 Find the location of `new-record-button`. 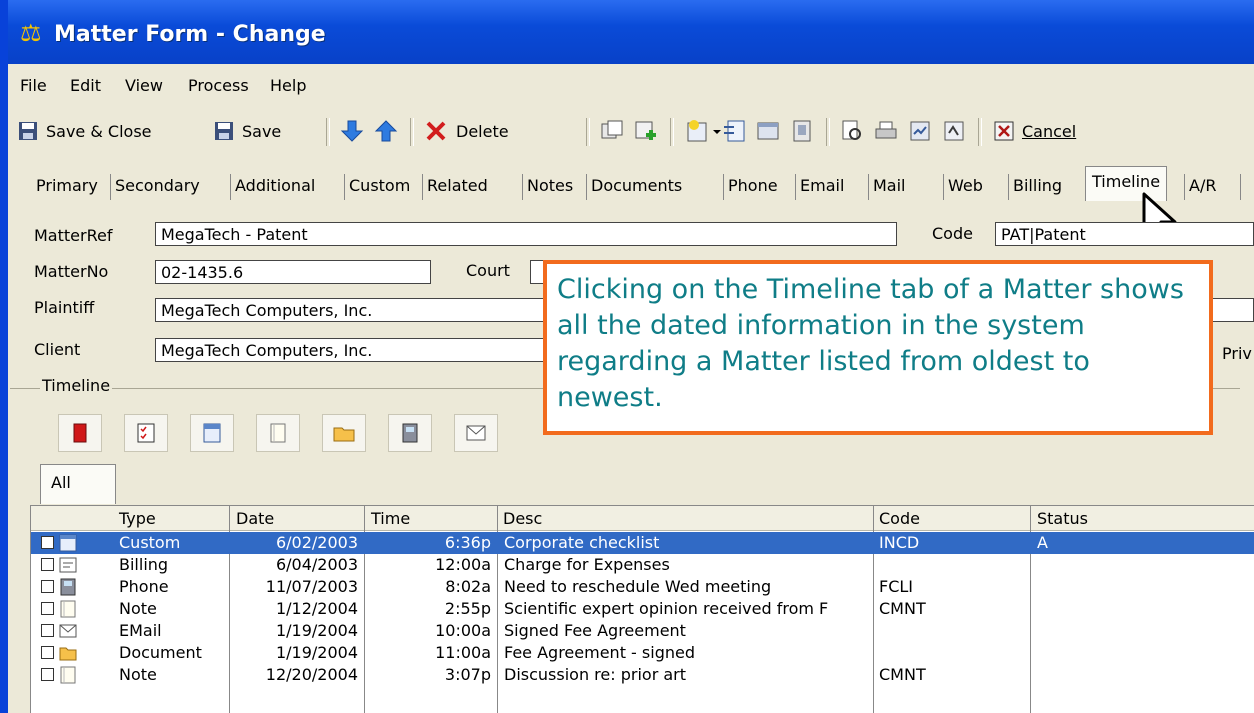

new-record-button is located at coordinates (646, 131).